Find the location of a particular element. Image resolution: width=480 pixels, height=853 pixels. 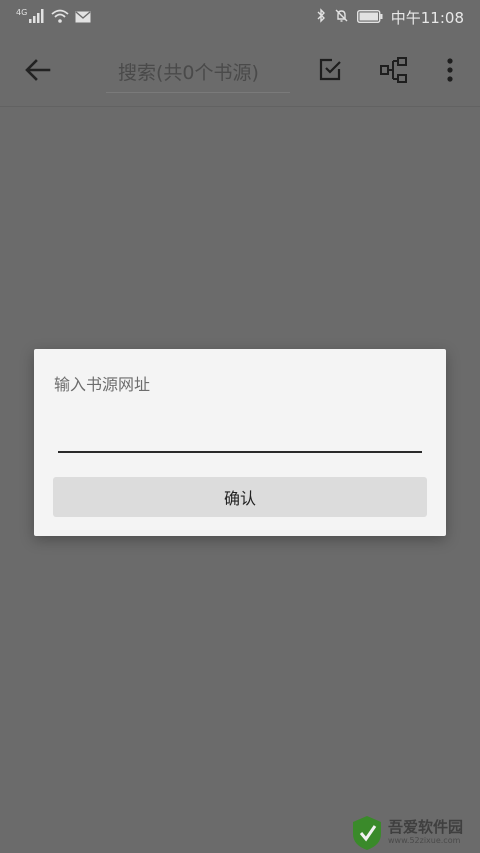

watermark: 吾爱软件园 www.52zixue.com is located at coordinates (415, 832).